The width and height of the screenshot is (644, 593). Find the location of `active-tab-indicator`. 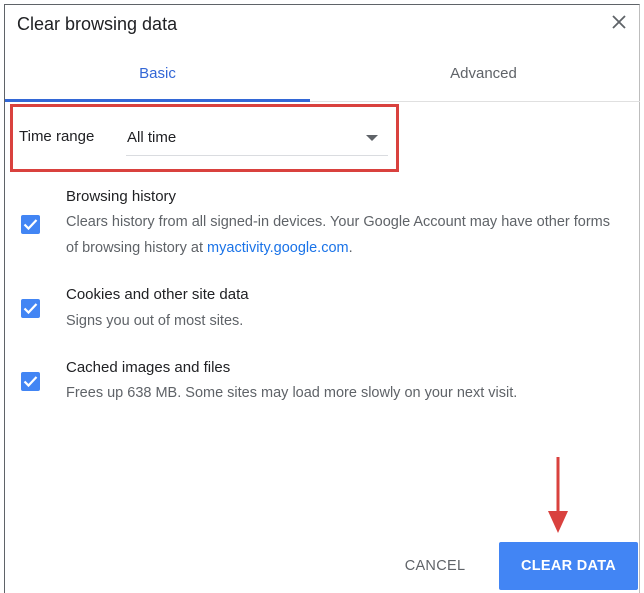

active-tab-indicator is located at coordinates (157, 100).